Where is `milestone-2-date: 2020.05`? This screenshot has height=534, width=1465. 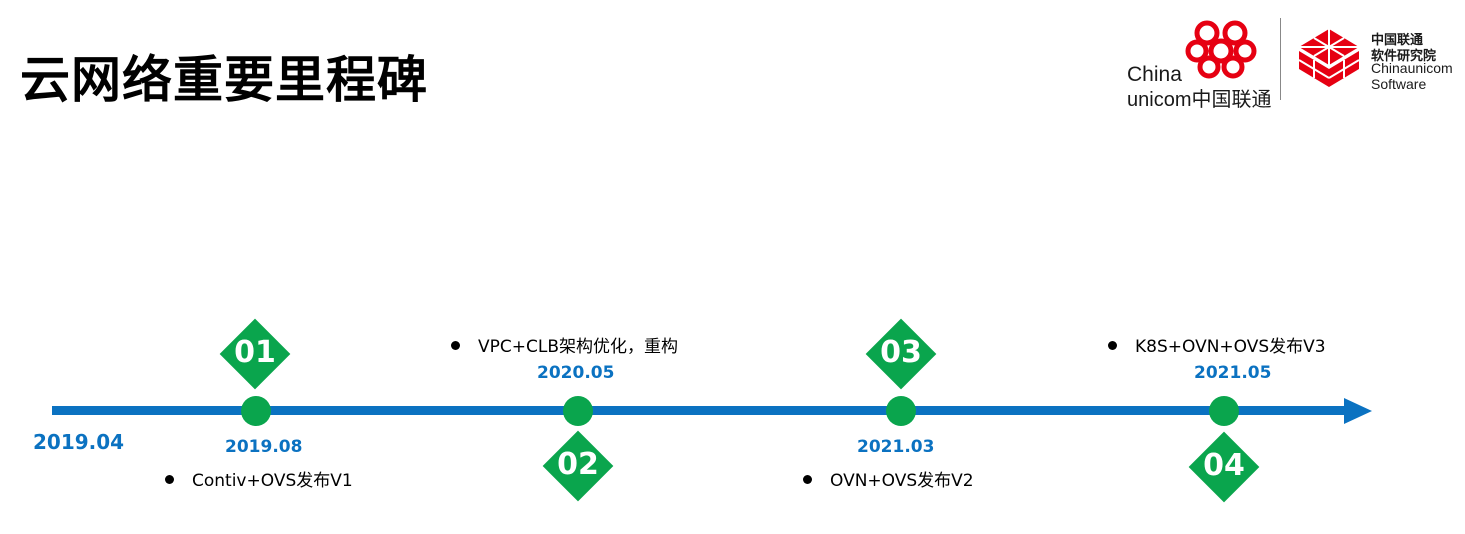
milestone-2-date: 2020.05 is located at coordinates (576, 373).